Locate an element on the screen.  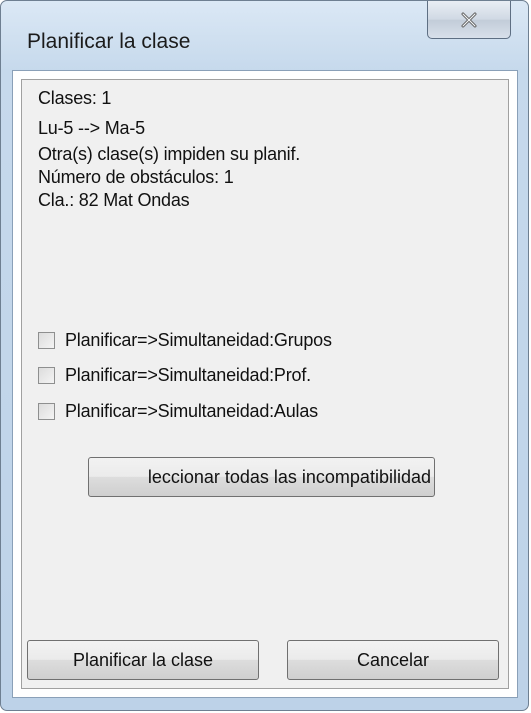
option-aulas-label: Planificar=>Simultaneidad:Aulas is located at coordinates (191, 410).